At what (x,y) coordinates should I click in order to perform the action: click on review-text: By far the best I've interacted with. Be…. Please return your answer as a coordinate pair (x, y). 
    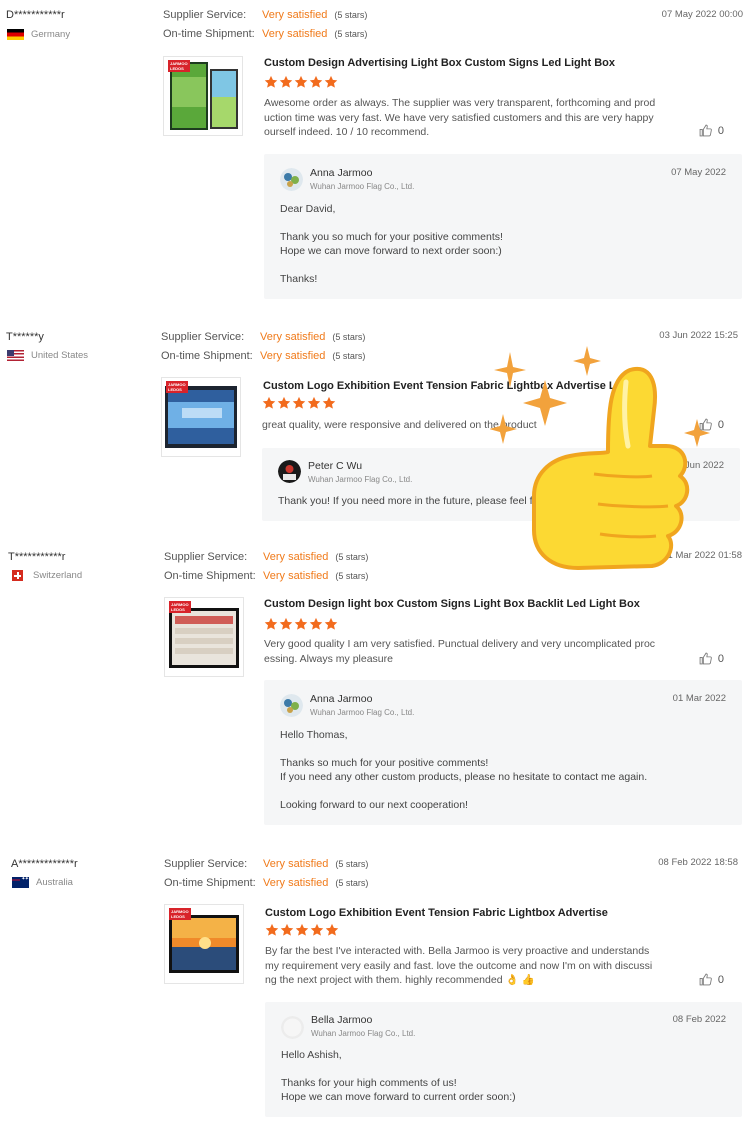
    Looking at the image, I should click on (459, 965).